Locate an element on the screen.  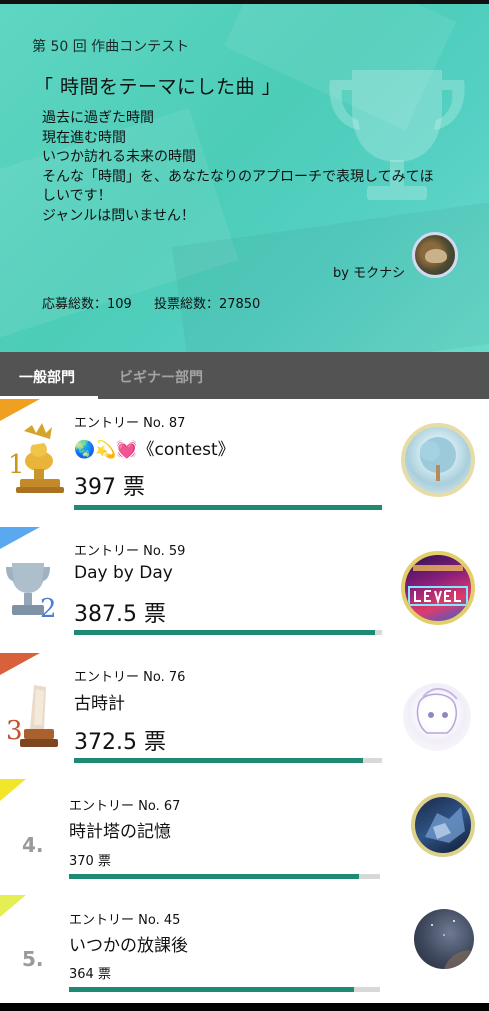
entry-number: エントリー No. 87 is located at coordinates (130, 423).